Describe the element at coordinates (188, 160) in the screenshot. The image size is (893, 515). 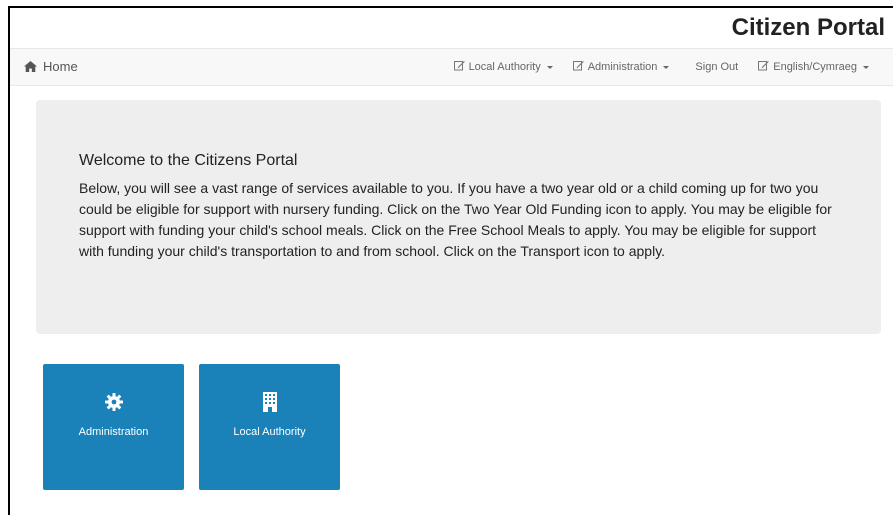
I see `welcome-title: Welcome to the Citizens Portal` at that location.